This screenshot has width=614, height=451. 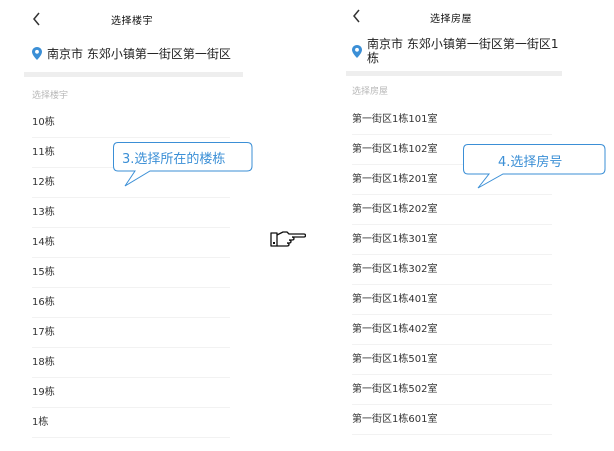 I want to click on list-item: 第一街区1栋202室, so click(x=452, y=210).